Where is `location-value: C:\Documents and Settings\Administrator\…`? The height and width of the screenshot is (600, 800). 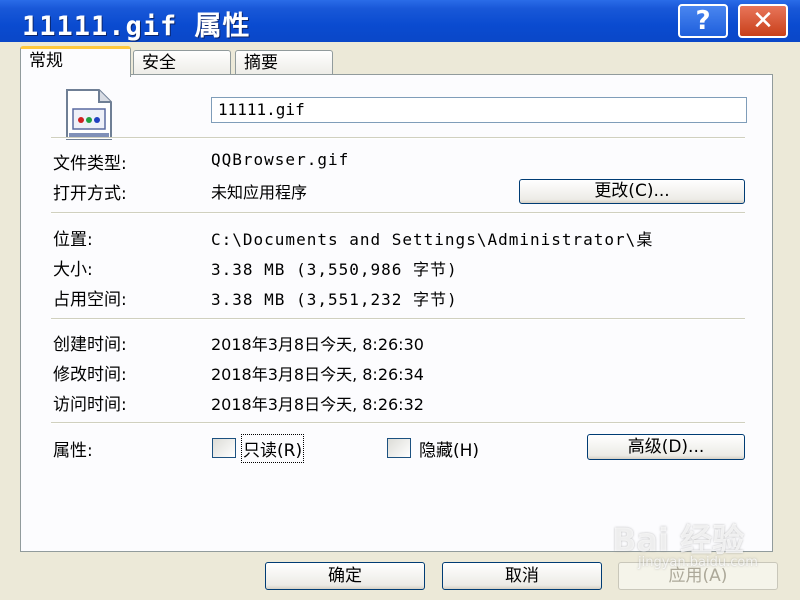
location-value: C:\Documents and Settings\Administrator\… is located at coordinates (432, 239).